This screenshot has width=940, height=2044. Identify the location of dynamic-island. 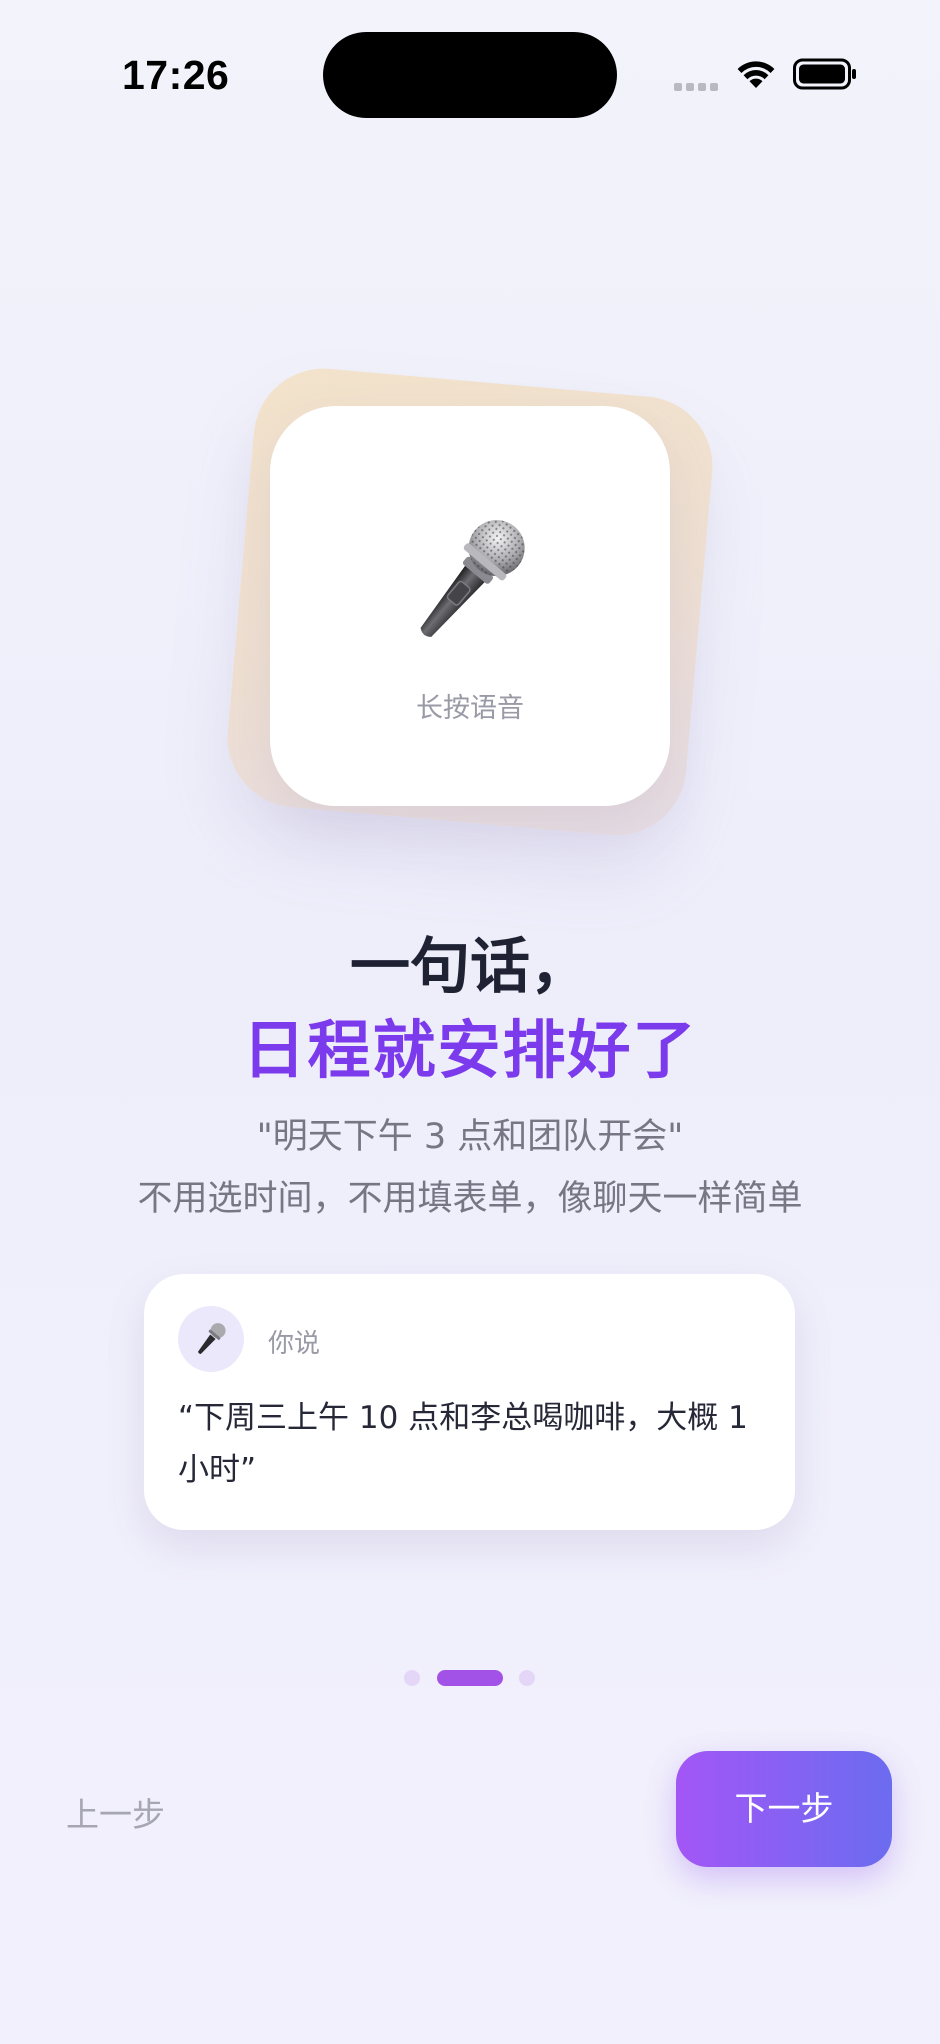
(470, 75).